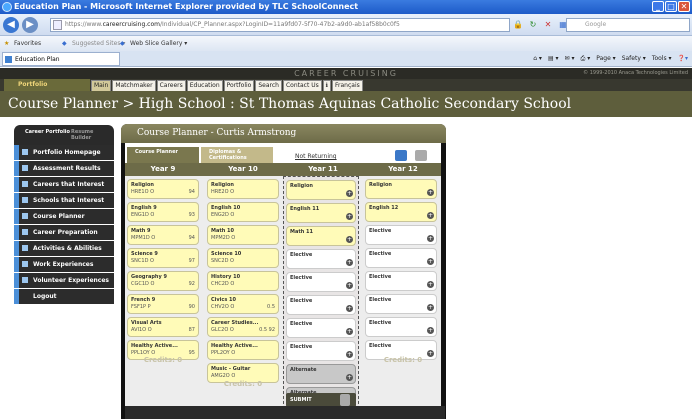 The height and width of the screenshot is (419, 692). Describe the element at coordinates (553, 59) in the screenshot. I see `feeds-icon: ▤ ▾` at that location.